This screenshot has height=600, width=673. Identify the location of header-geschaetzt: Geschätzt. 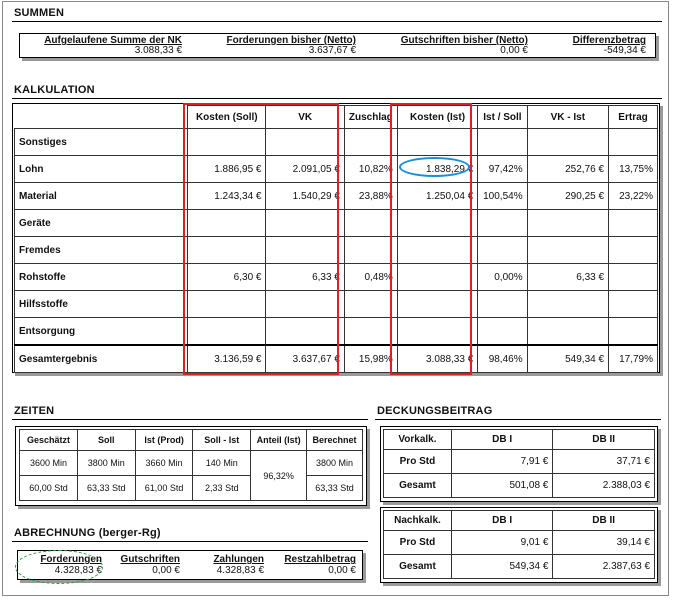
(48, 440).